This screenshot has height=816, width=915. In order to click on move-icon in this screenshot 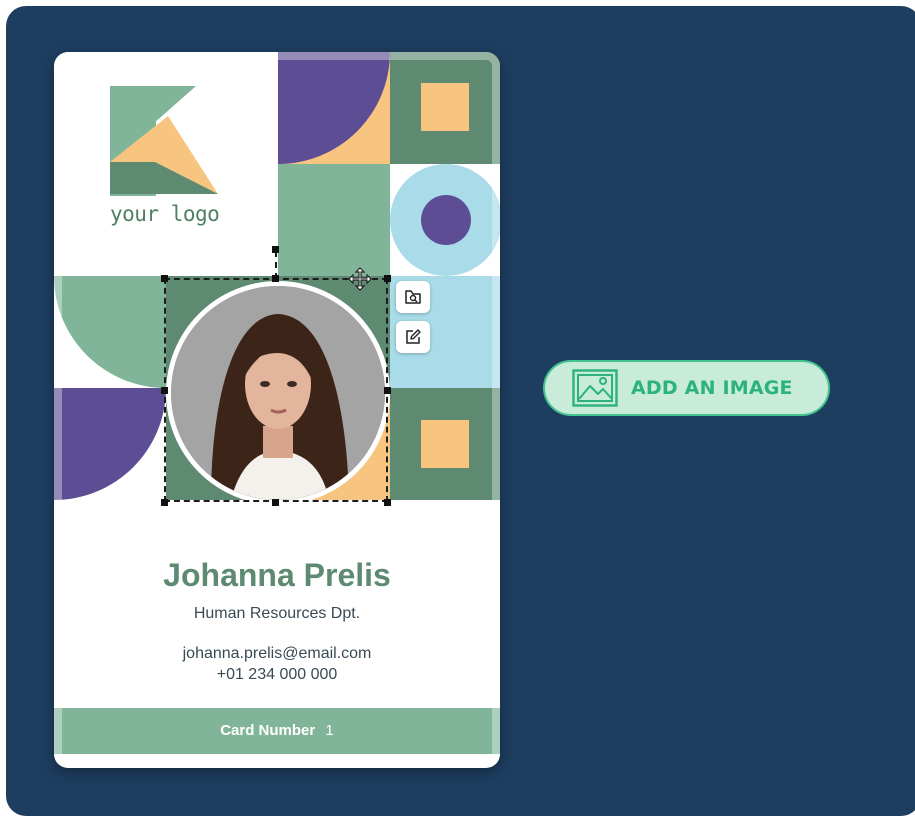, I will do `click(360, 279)`.